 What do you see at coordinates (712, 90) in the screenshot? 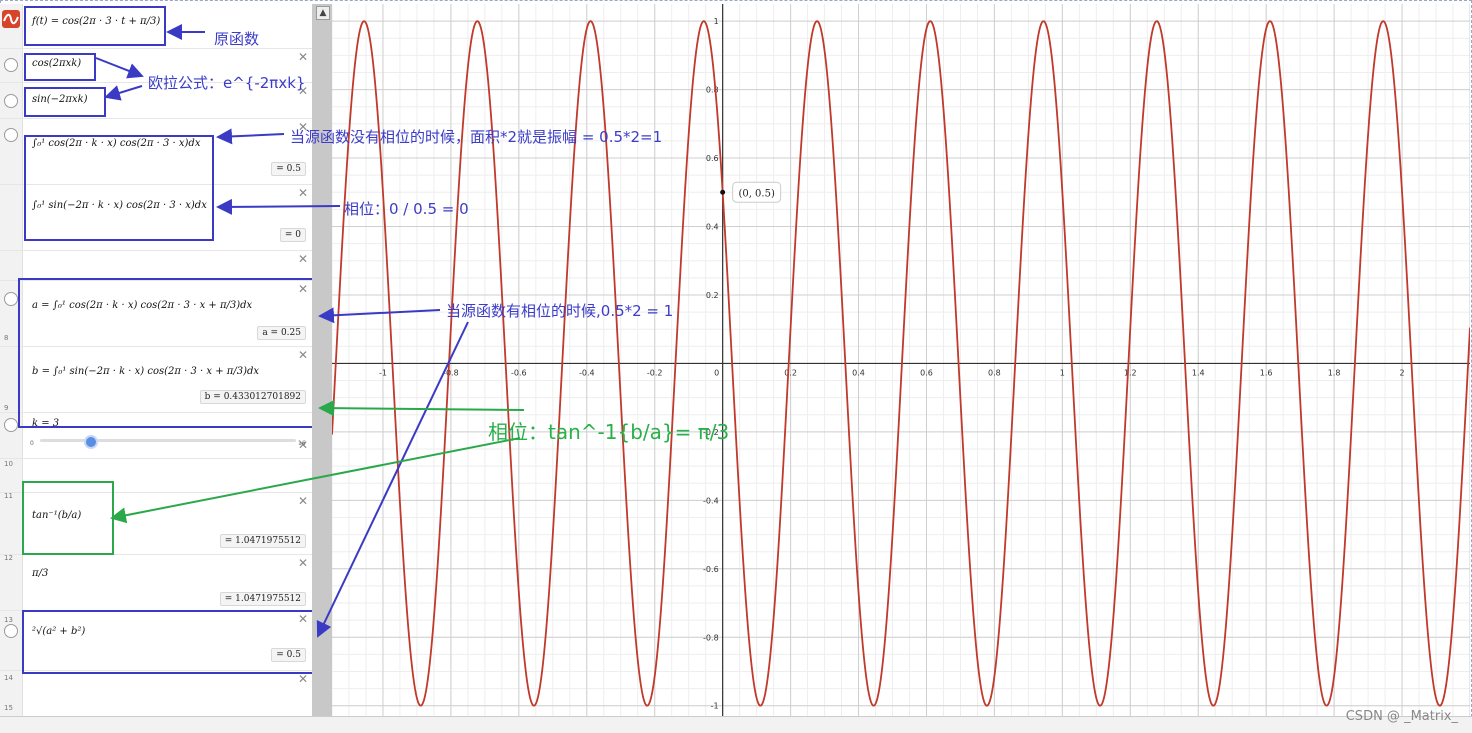
I see `y-tick-label: 0.8` at bounding box center [712, 90].